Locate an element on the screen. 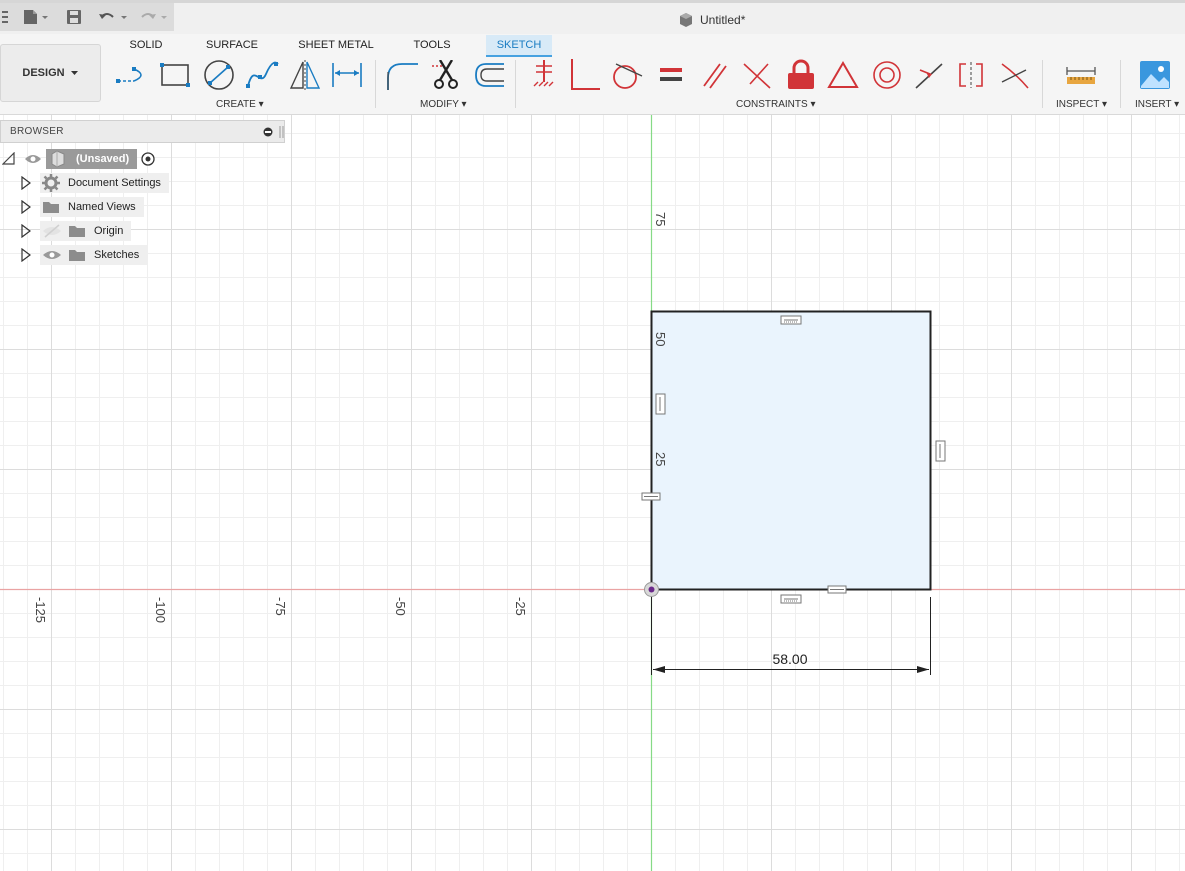  x-axis-tick-label: -125 is located at coordinates (40, 610).